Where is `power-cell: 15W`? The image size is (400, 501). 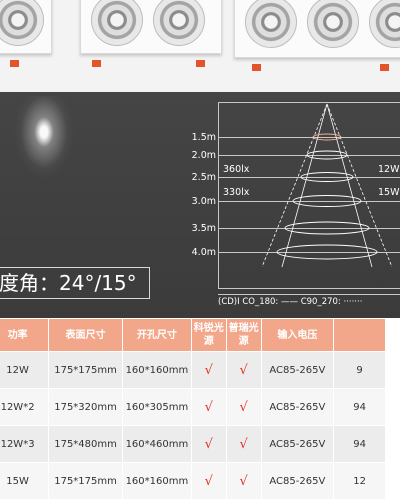 power-cell: 15W is located at coordinates (25, 481).